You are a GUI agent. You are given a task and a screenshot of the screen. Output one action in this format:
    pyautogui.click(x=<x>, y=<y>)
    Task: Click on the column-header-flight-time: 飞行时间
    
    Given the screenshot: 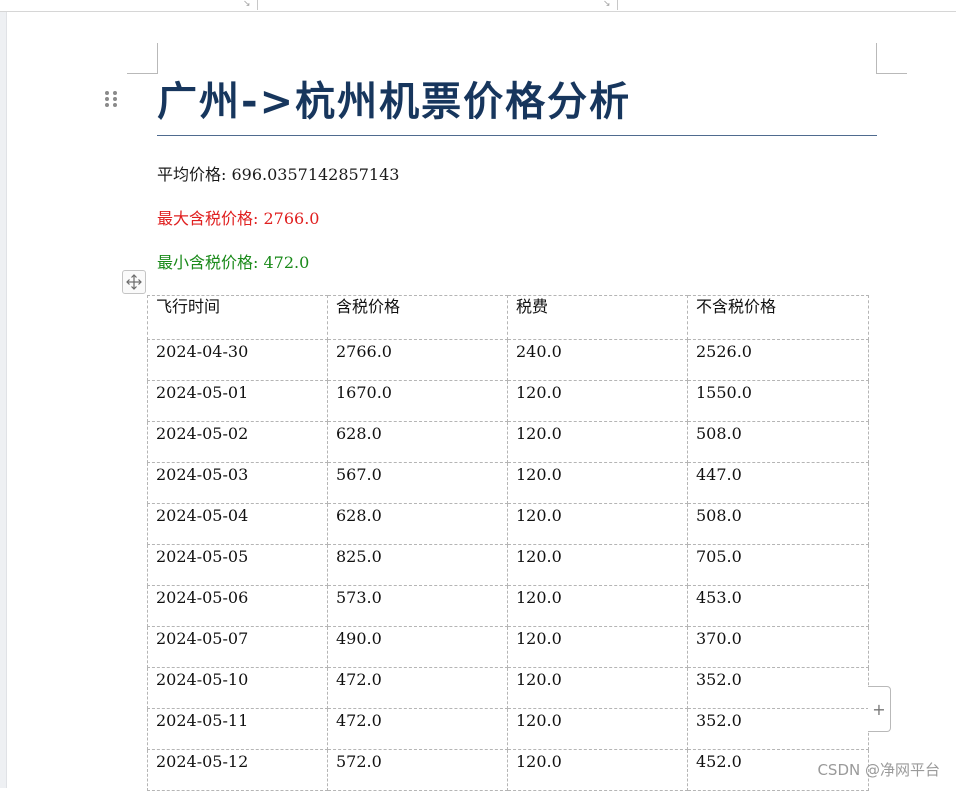 What is the action you would take?
    pyautogui.click(x=237, y=317)
    